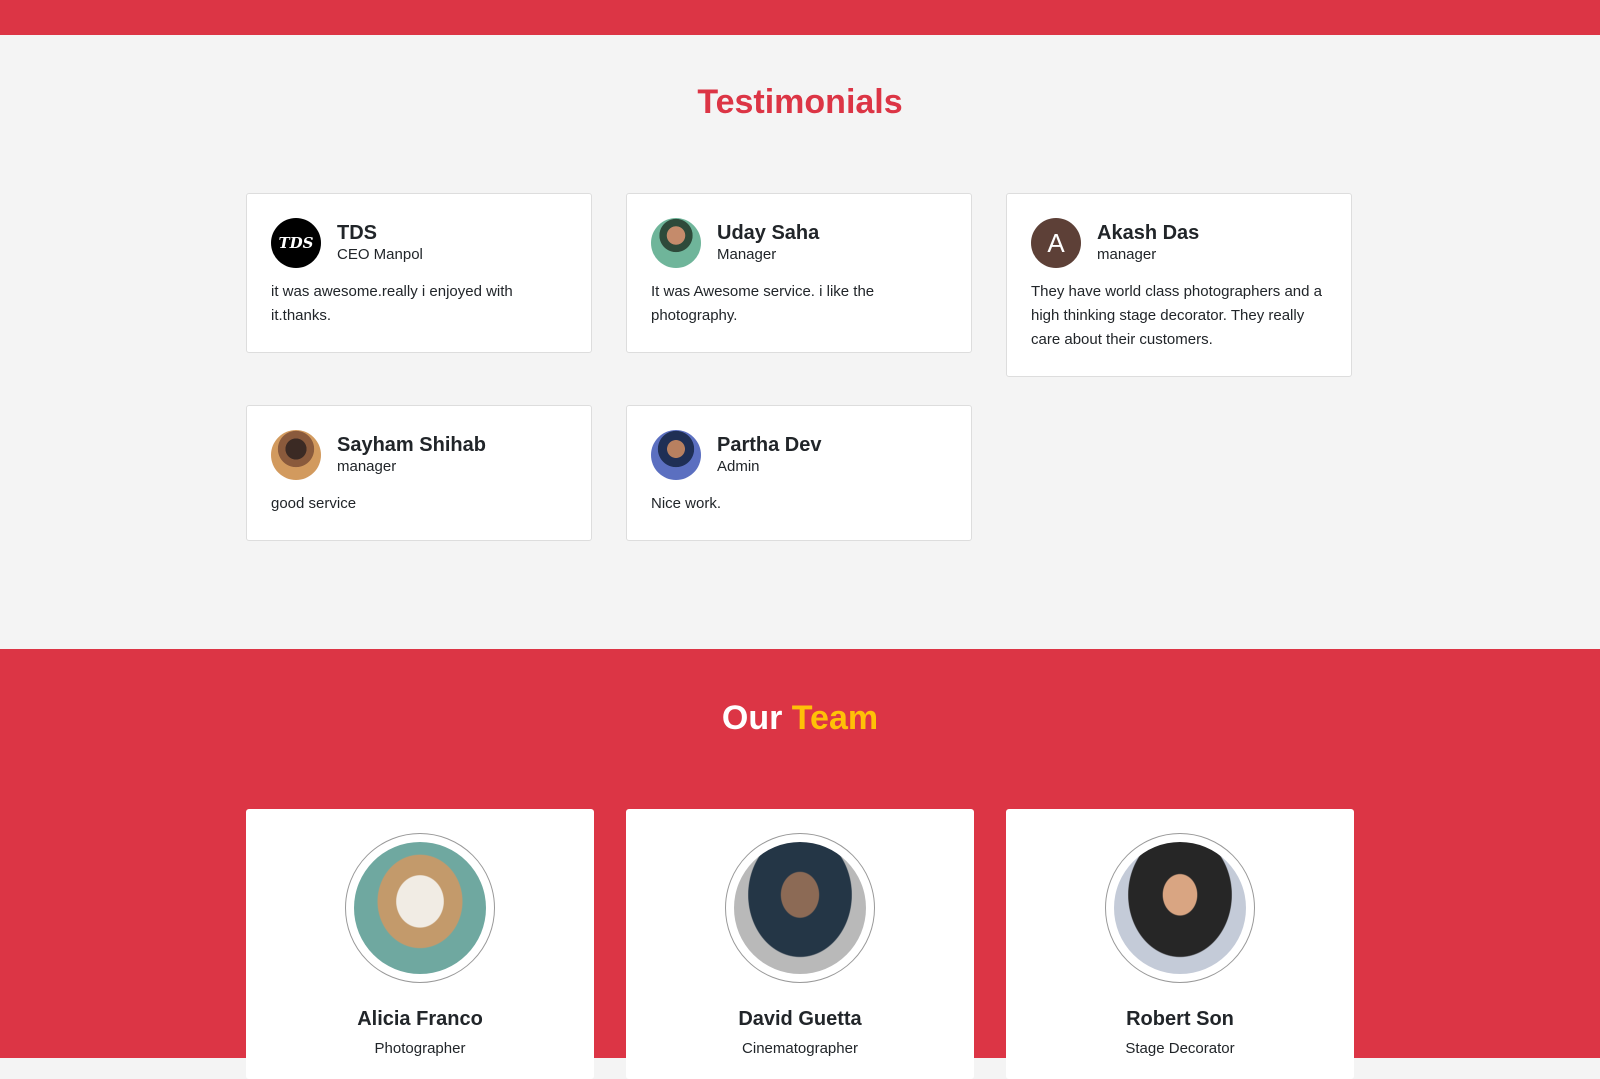  I want to click on top-bar, so click(800, 17).